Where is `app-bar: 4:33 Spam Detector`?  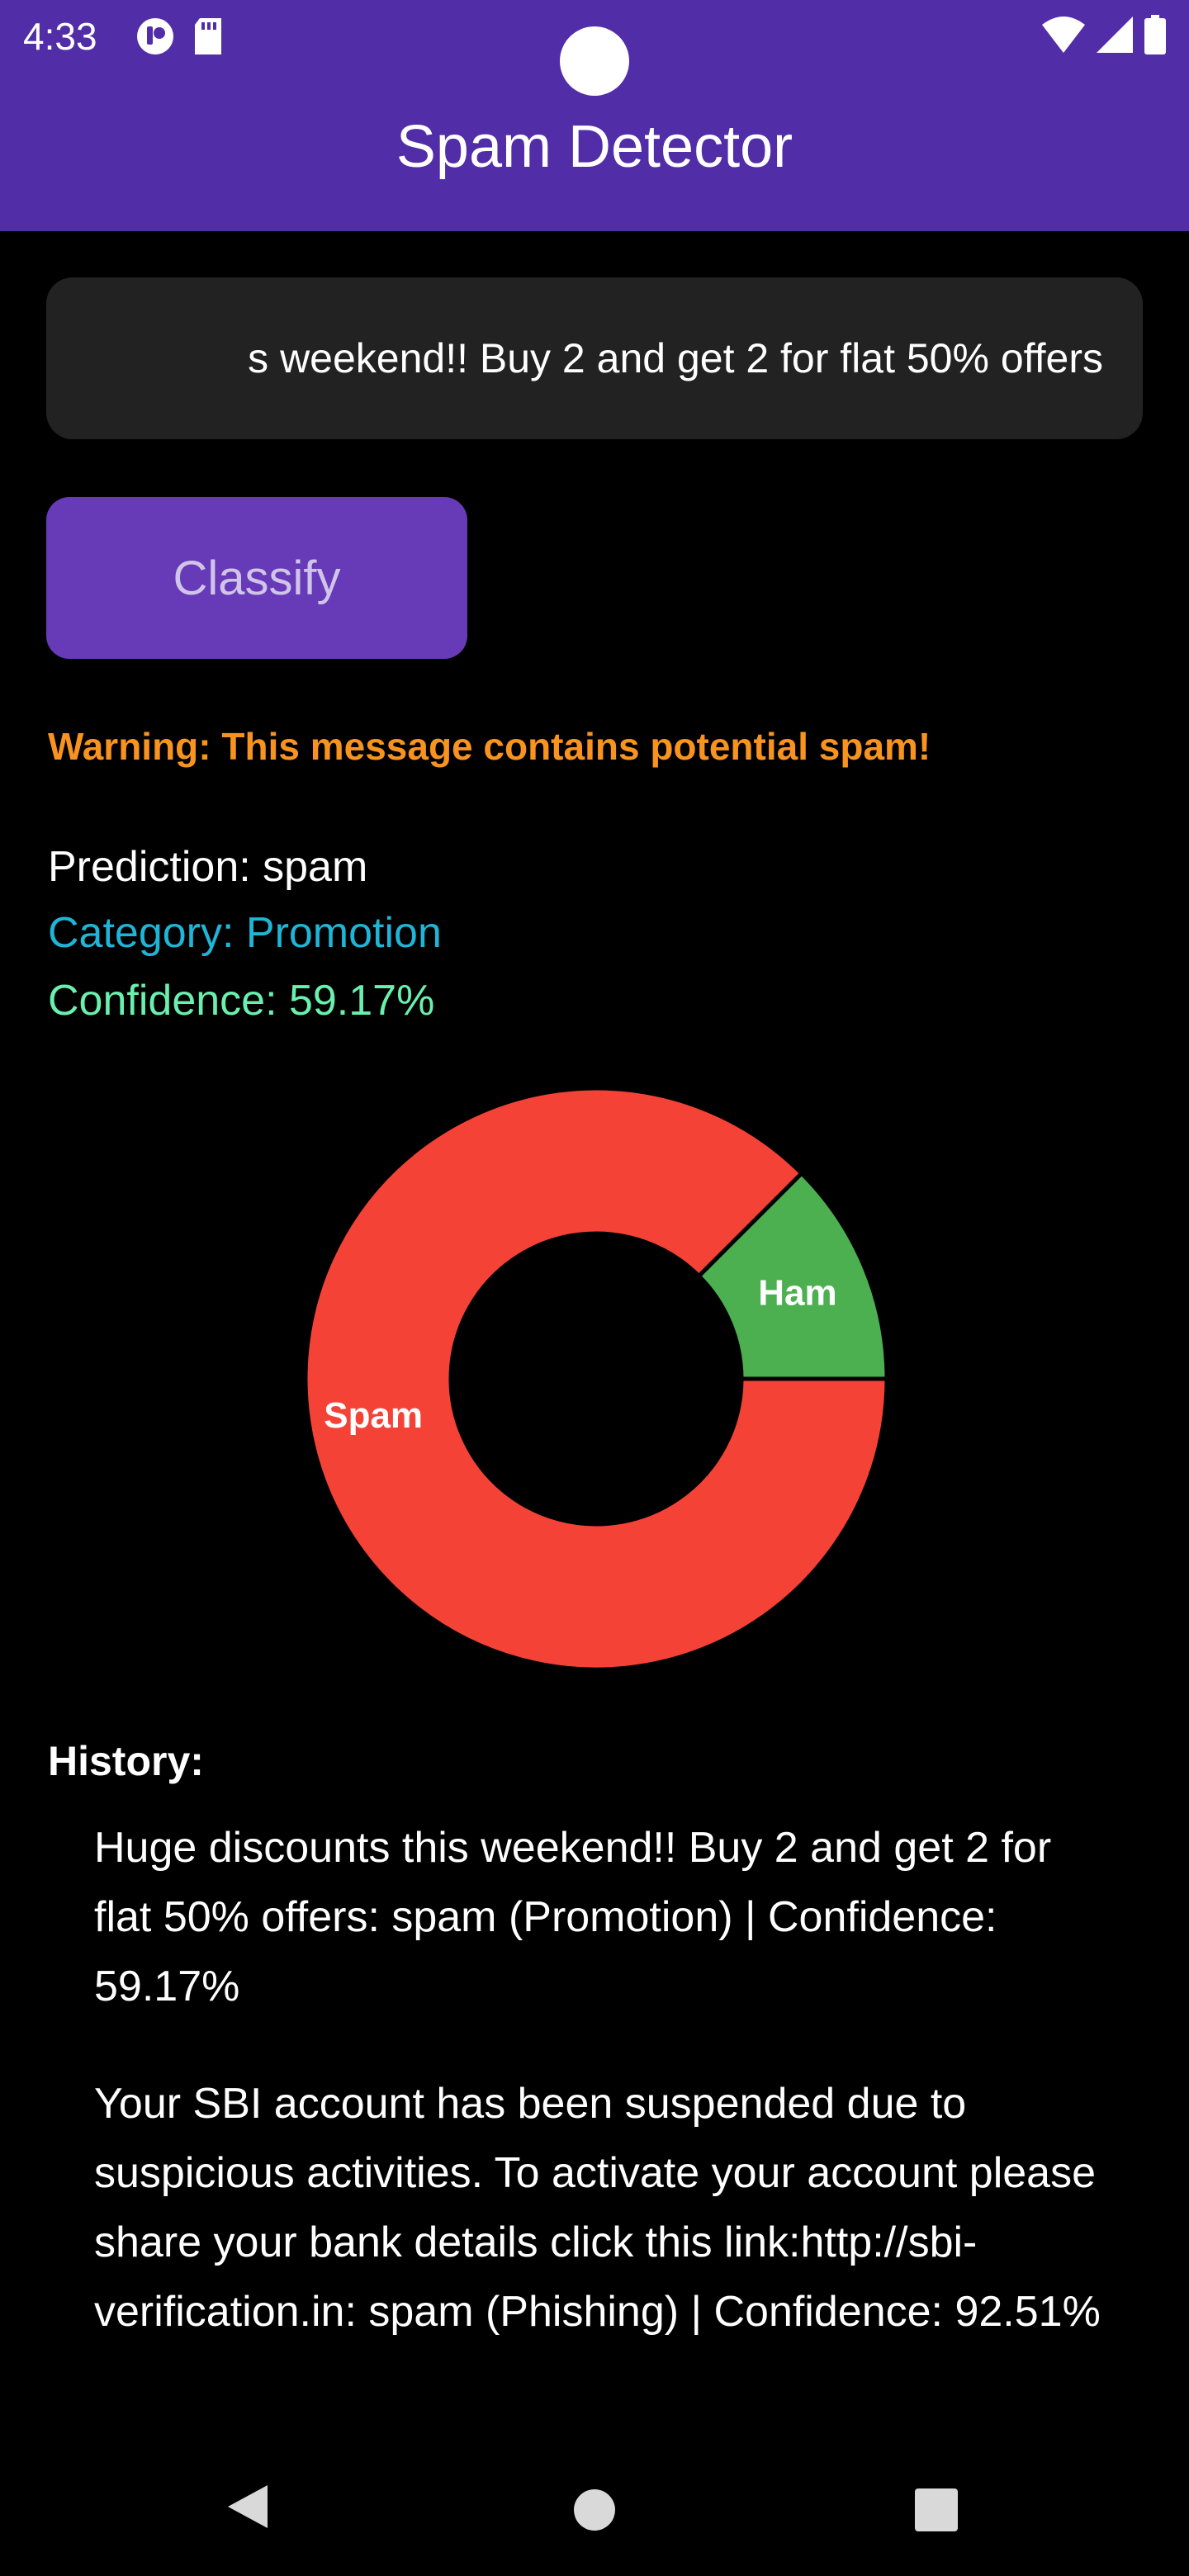 app-bar: 4:33 Spam Detector is located at coordinates (594, 115).